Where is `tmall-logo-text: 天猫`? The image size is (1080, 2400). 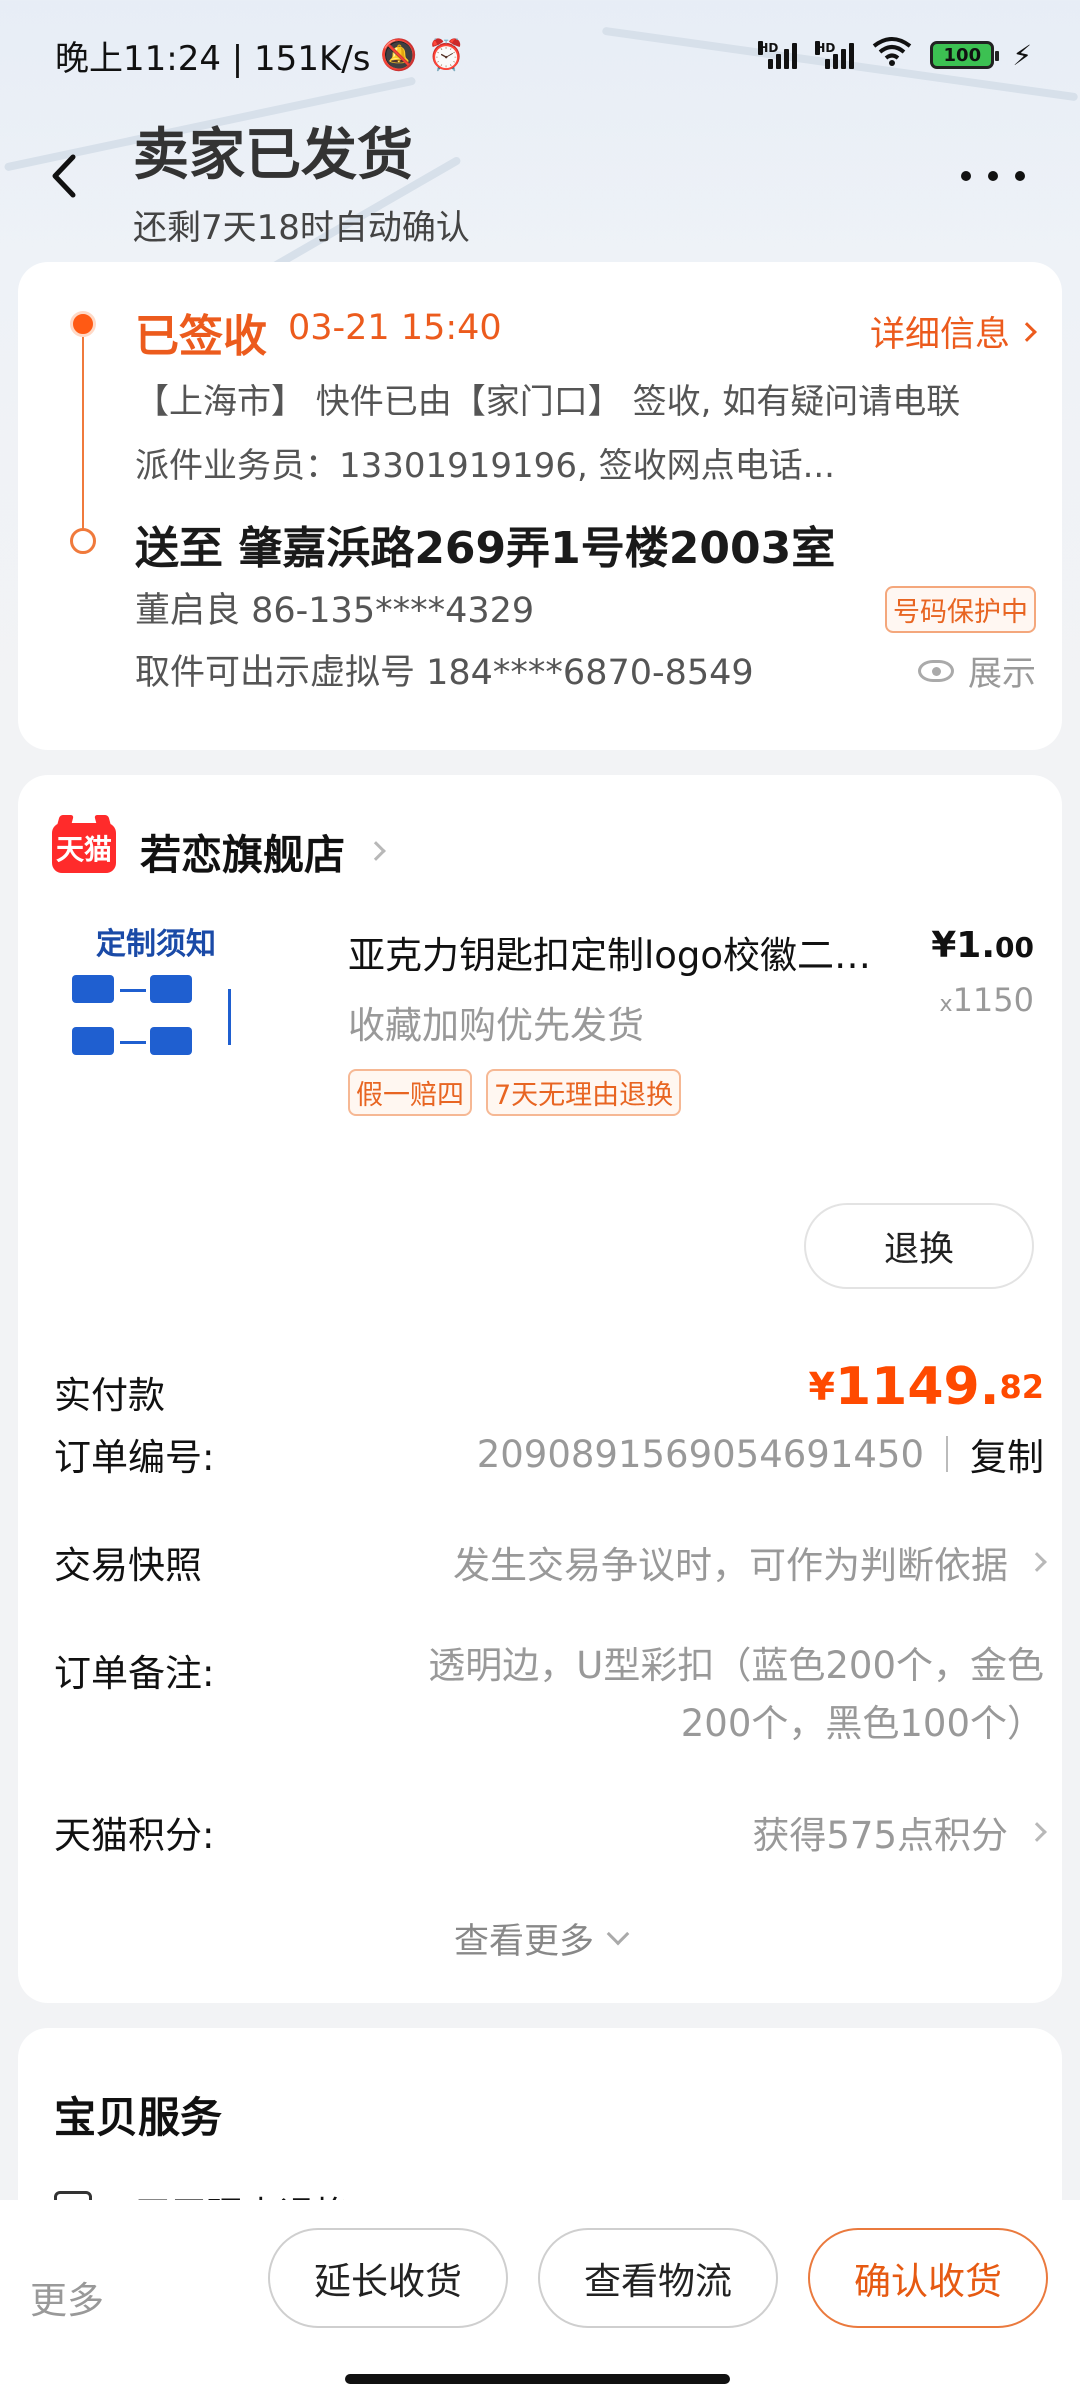
tmall-logo-text: 天猫 is located at coordinates (83, 849).